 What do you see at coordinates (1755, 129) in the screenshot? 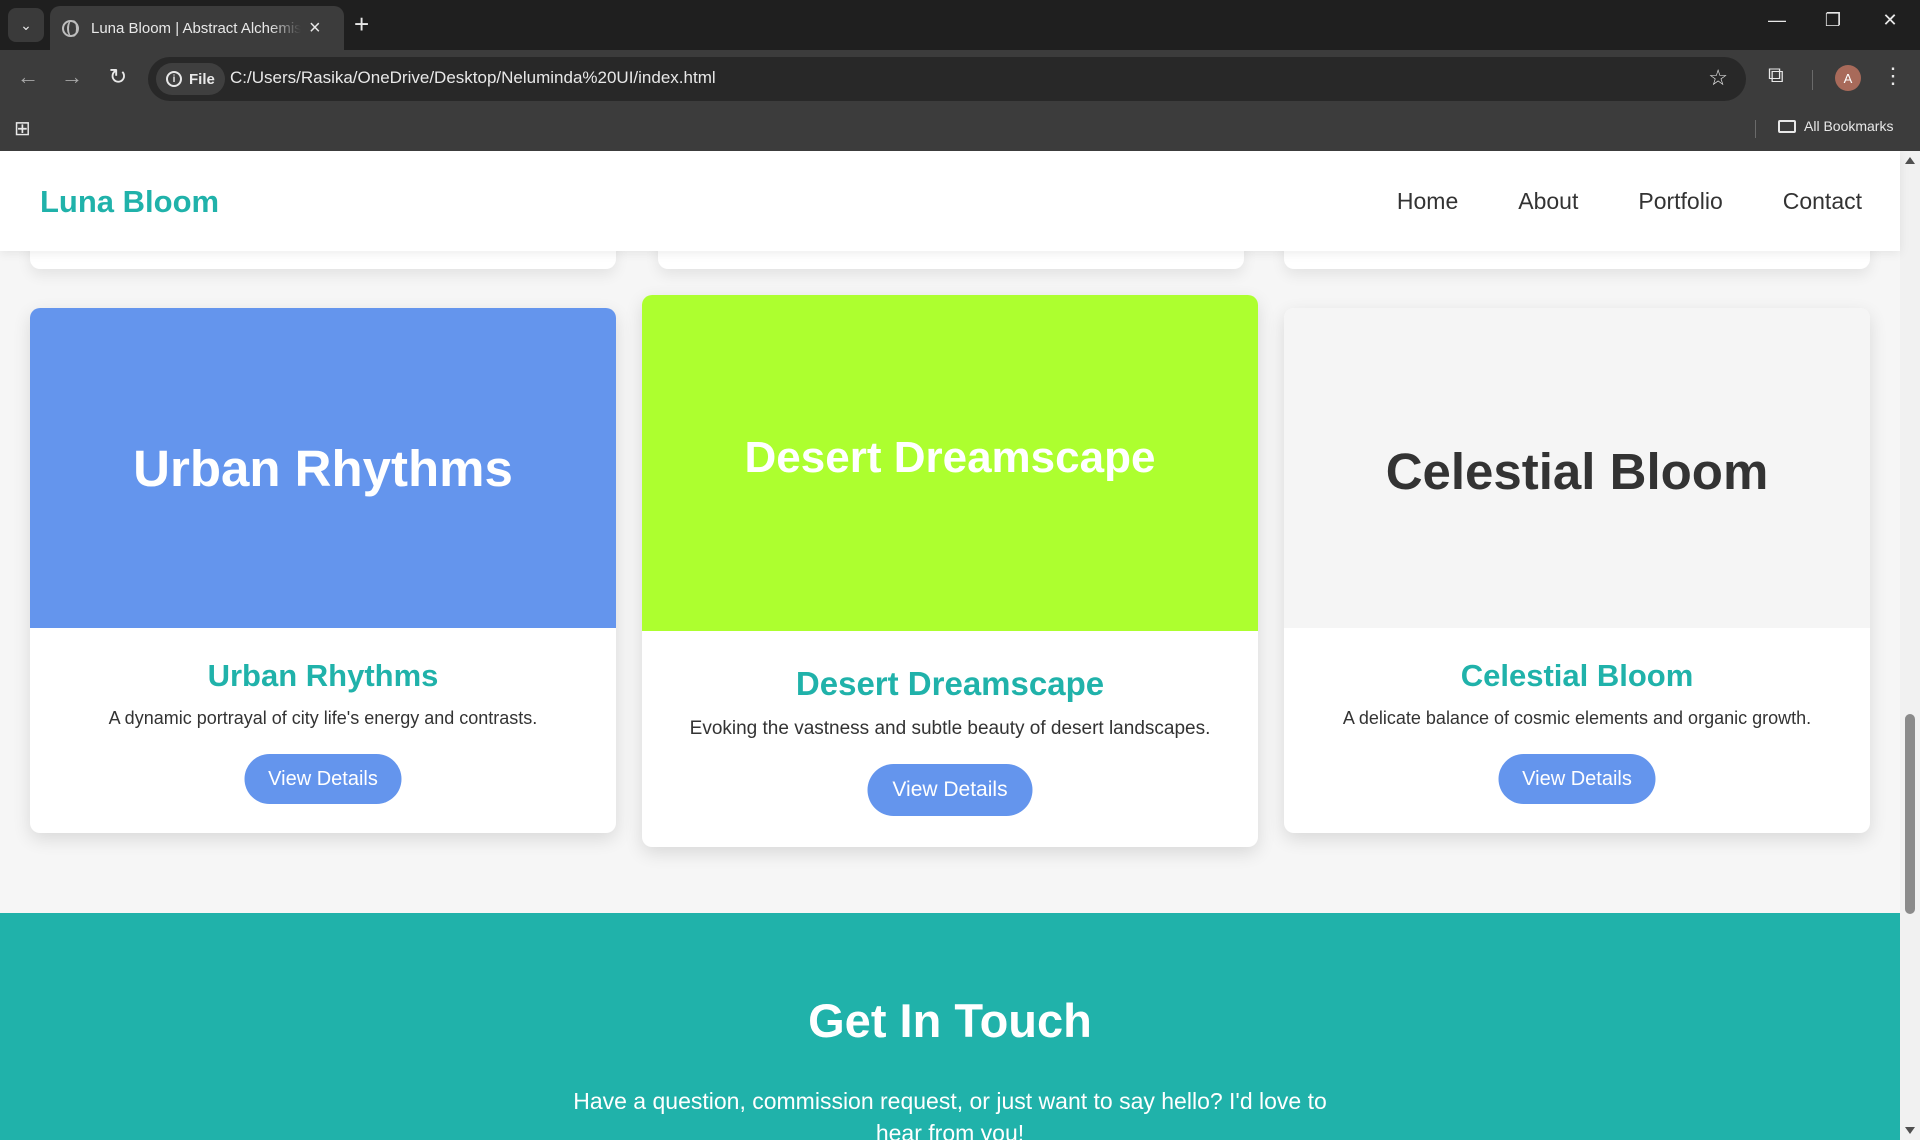
I see `bookmarks-divider` at bounding box center [1755, 129].